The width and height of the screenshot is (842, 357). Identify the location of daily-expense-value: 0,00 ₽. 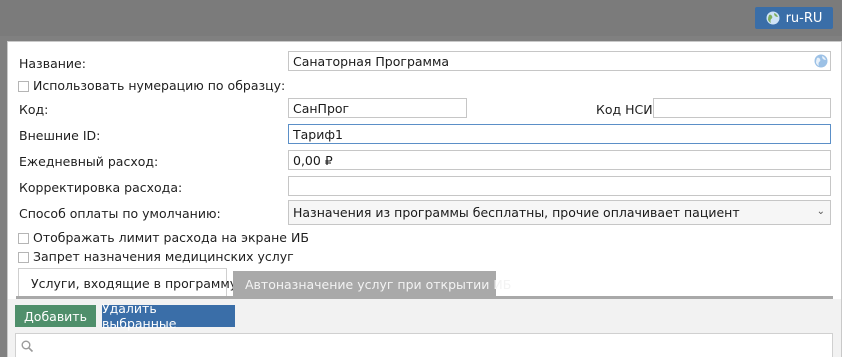
(313, 160).